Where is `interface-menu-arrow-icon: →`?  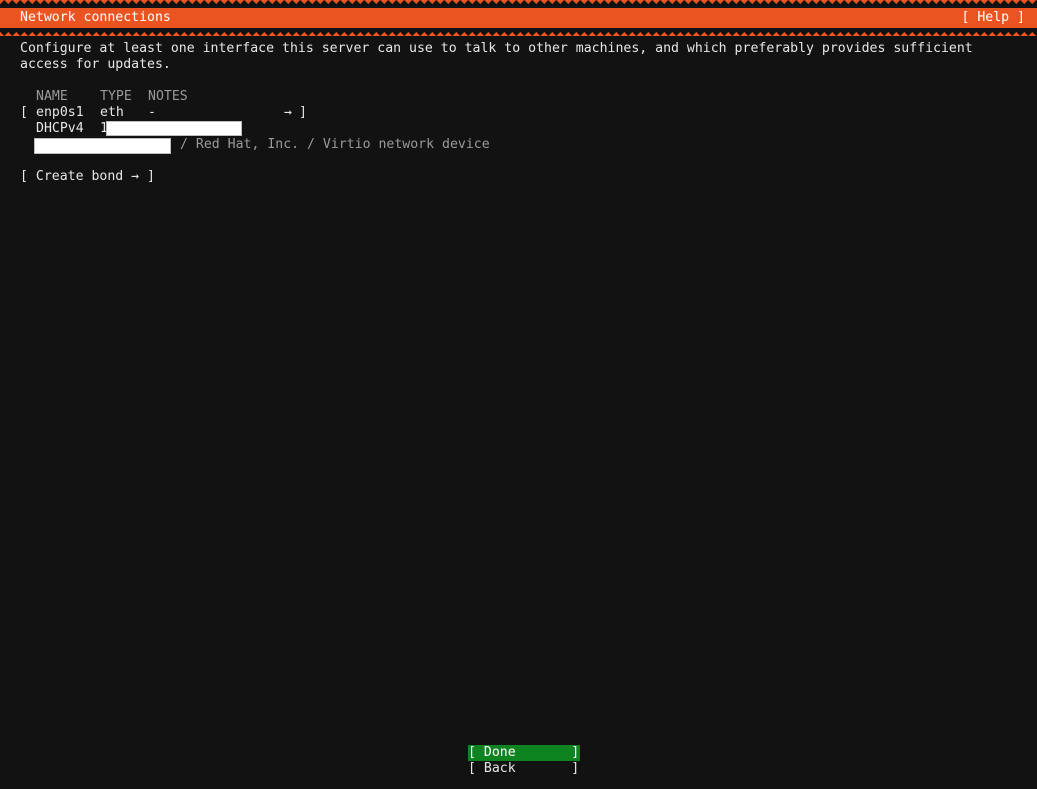
interface-menu-arrow-icon: → is located at coordinates (288, 112).